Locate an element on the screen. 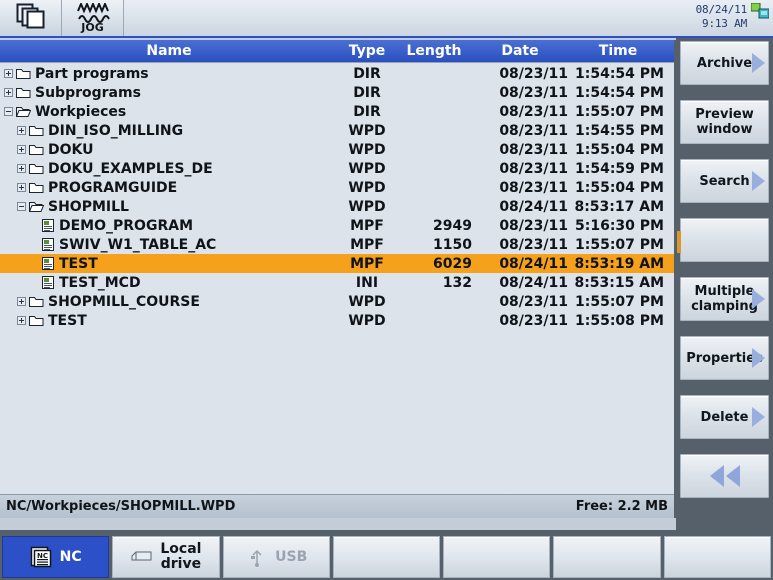 This screenshot has height=580, width=773. table-row: PROGRAMGUIDE WPD 08/23/11 1:55:04 PM is located at coordinates (337, 187).